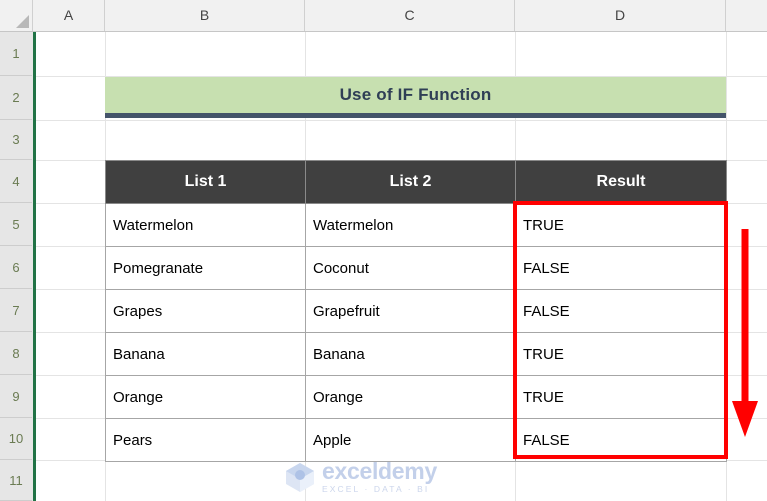 This screenshot has width=767, height=501. What do you see at coordinates (410, 268) in the screenshot?
I see `cell-list-2: Coconut` at bounding box center [410, 268].